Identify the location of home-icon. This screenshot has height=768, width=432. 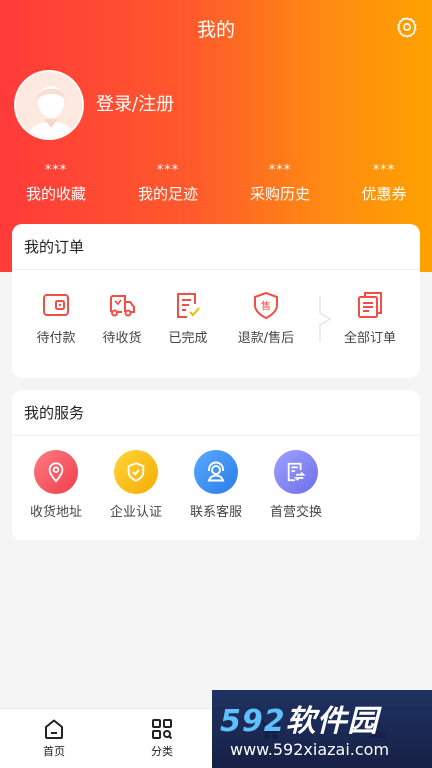
(54, 729).